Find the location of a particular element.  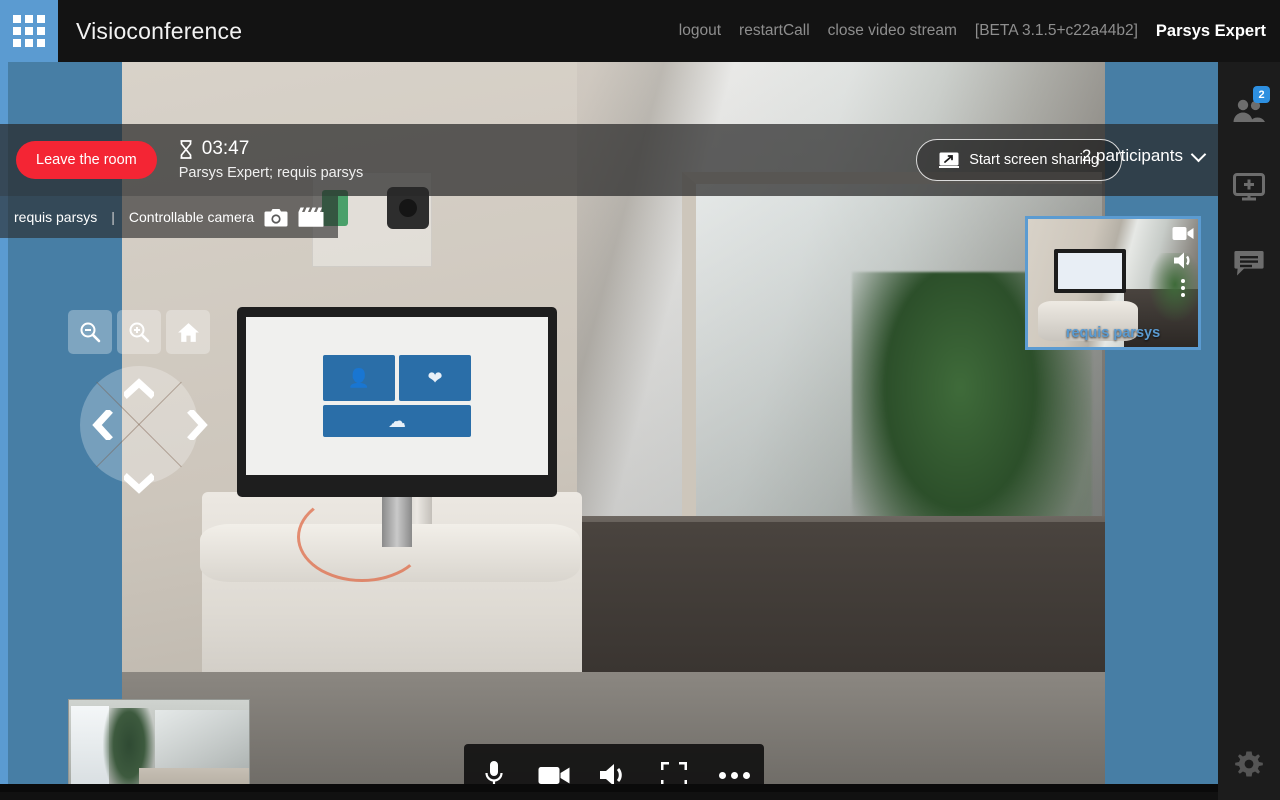

speaker-icon is located at coordinates (1183, 260).